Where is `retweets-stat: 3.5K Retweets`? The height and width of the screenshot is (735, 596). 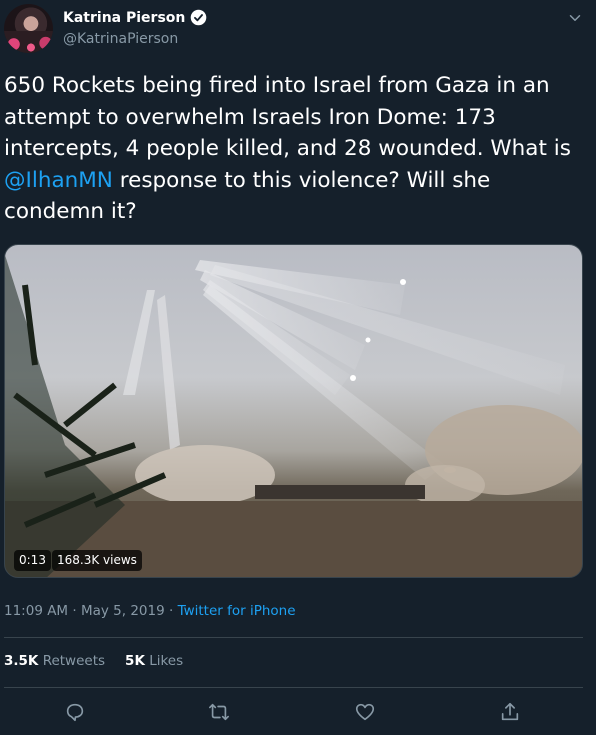 retweets-stat: 3.5K Retweets is located at coordinates (54, 661).